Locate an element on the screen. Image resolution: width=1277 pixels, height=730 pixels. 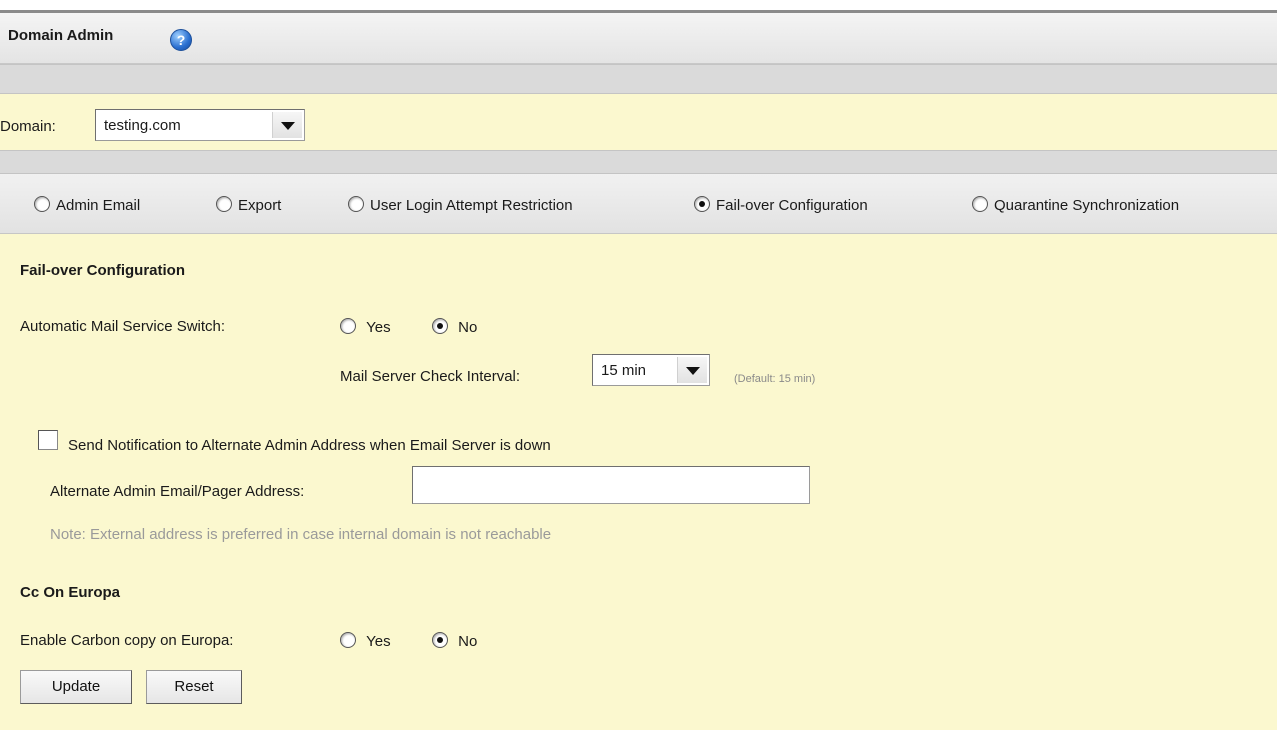
tab-fail-over-configuration: Fail-over Configuration is located at coordinates (781, 205).